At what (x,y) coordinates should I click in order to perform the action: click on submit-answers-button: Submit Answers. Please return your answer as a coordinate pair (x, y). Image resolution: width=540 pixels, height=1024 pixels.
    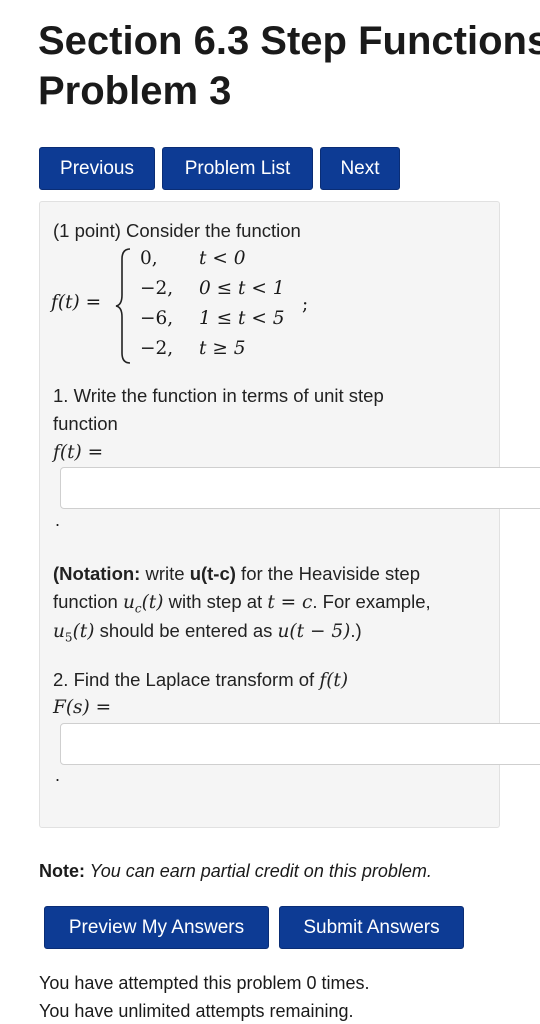
    Looking at the image, I should click on (371, 927).